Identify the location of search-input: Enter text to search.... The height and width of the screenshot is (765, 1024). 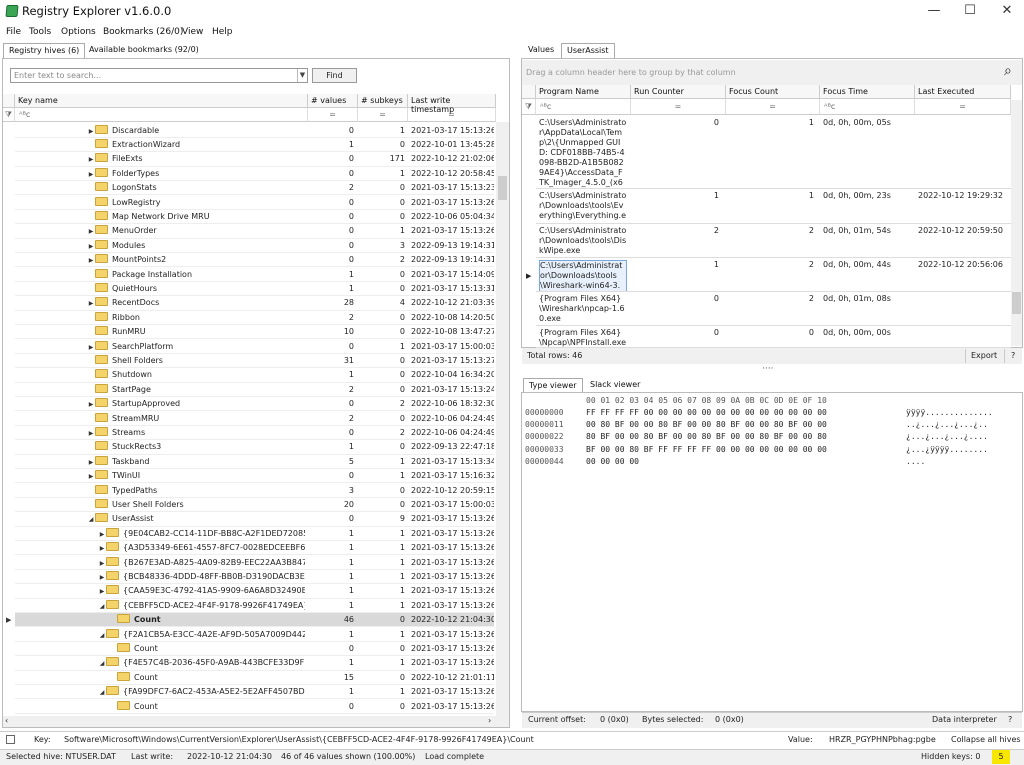
(159, 75).